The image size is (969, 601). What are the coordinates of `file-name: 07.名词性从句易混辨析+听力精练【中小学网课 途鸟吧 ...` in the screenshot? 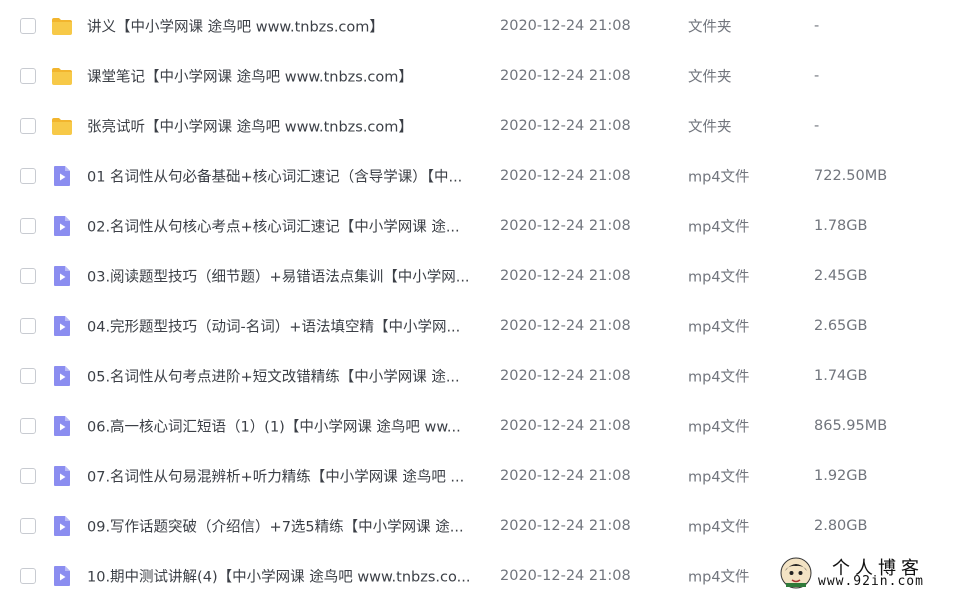 It's located at (284, 476).